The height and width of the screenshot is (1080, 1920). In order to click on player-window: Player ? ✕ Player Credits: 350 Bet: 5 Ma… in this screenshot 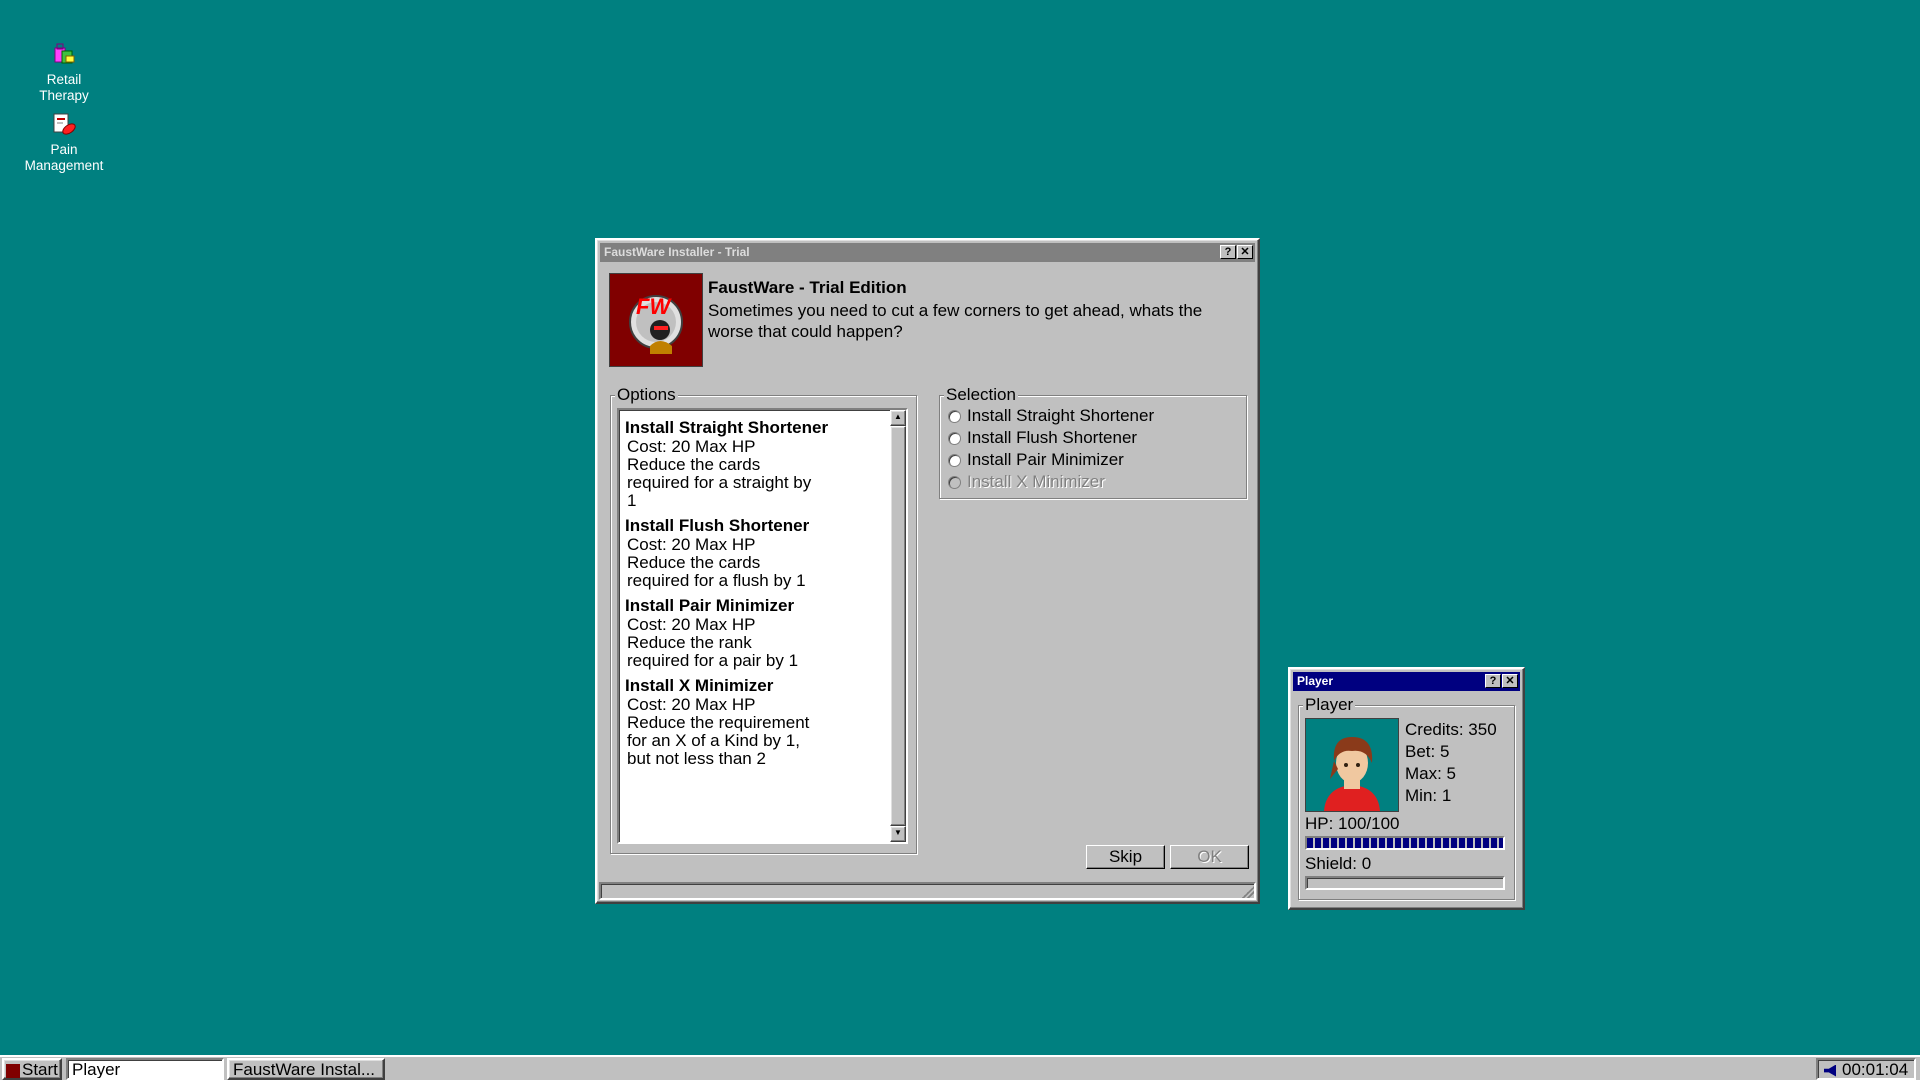, I will do `click(1406, 788)`.